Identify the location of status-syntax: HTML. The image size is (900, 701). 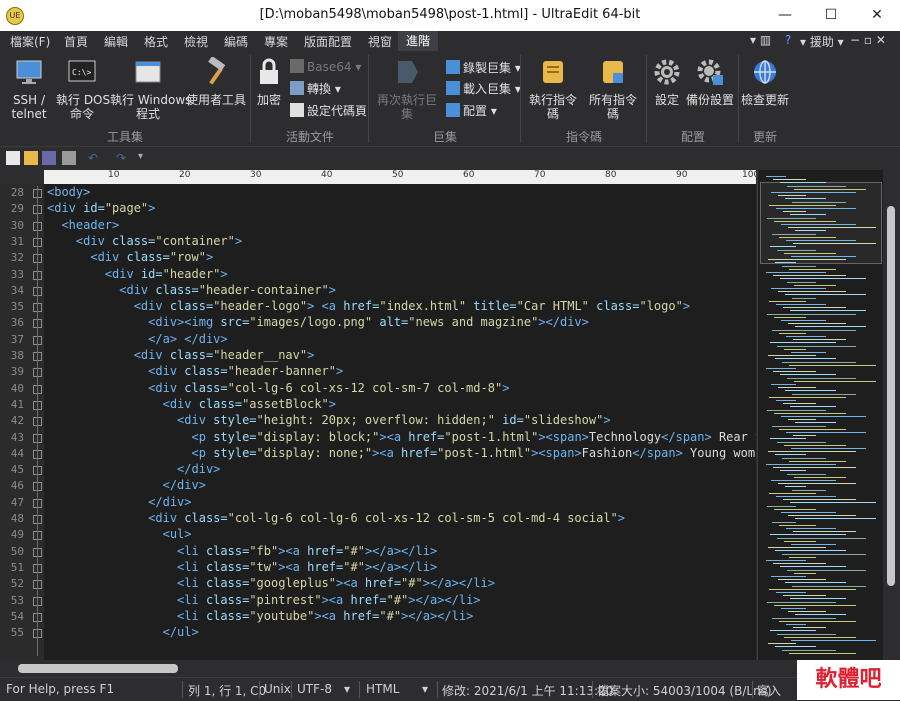
(382, 689).